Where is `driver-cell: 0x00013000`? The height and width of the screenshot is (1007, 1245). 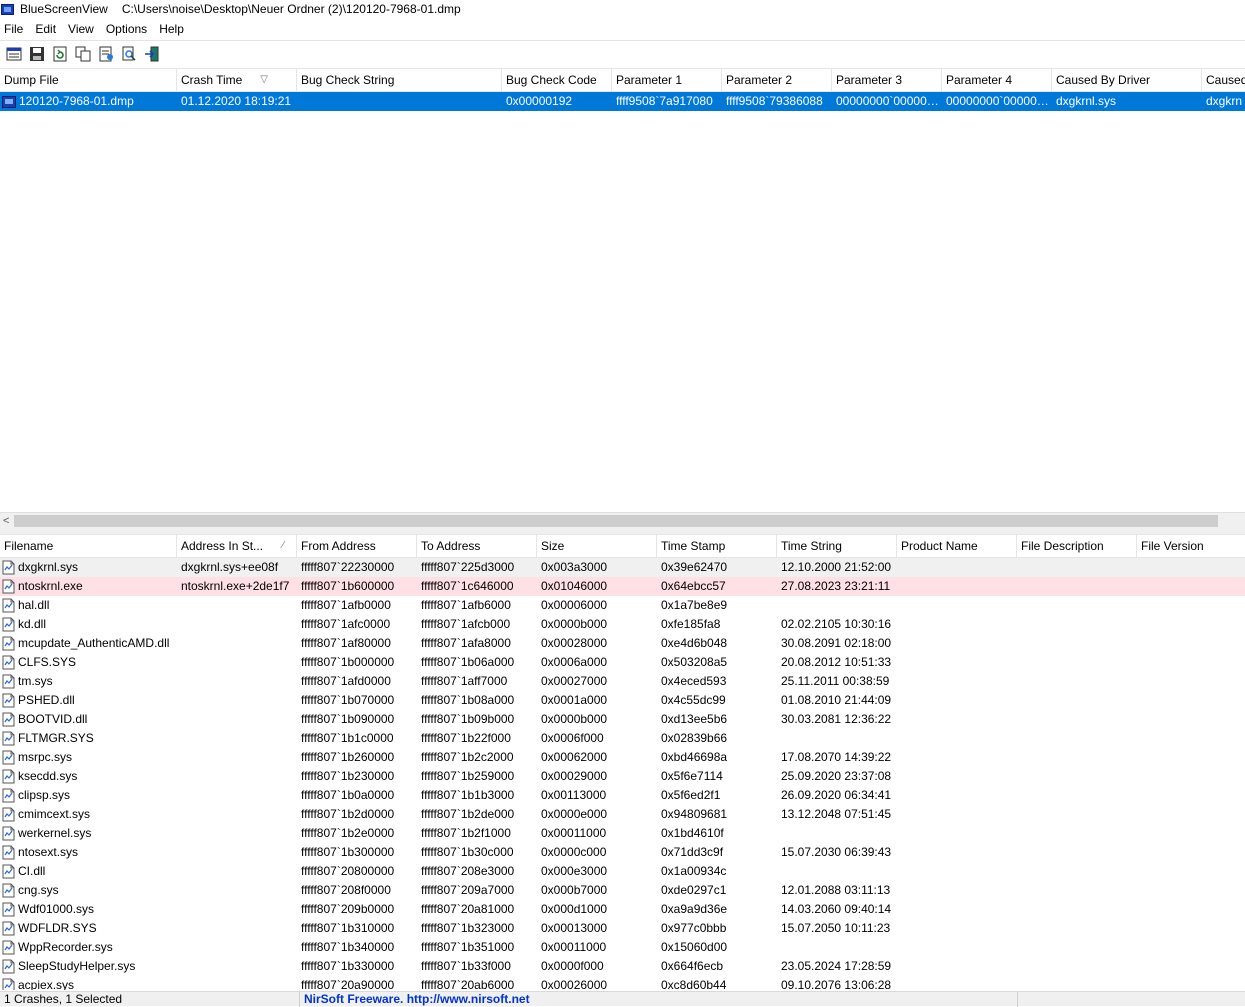 driver-cell: 0x00013000 is located at coordinates (574, 928).